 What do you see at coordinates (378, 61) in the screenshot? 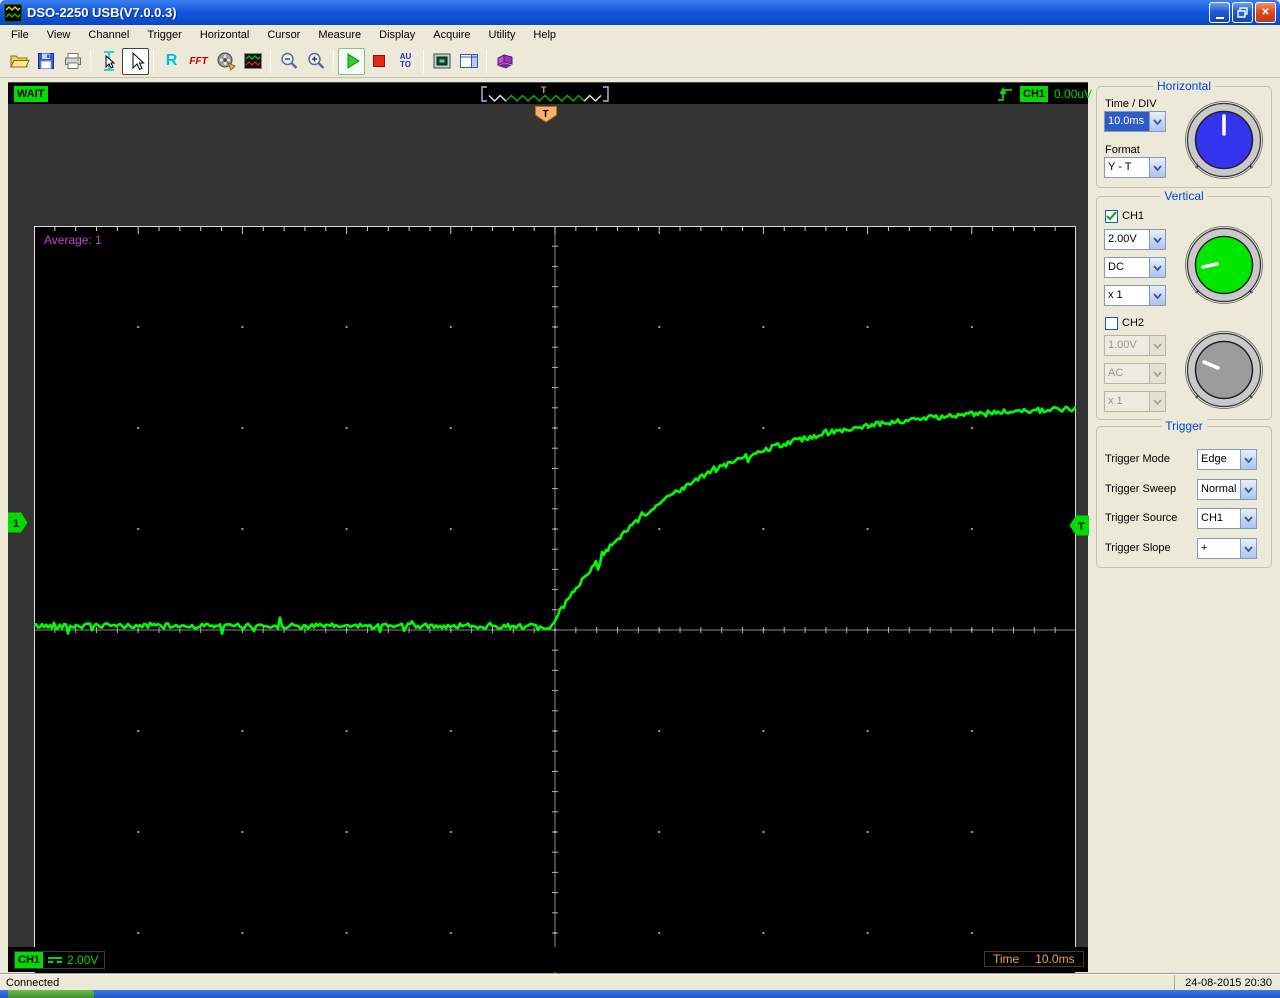
I see `stop-button` at bounding box center [378, 61].